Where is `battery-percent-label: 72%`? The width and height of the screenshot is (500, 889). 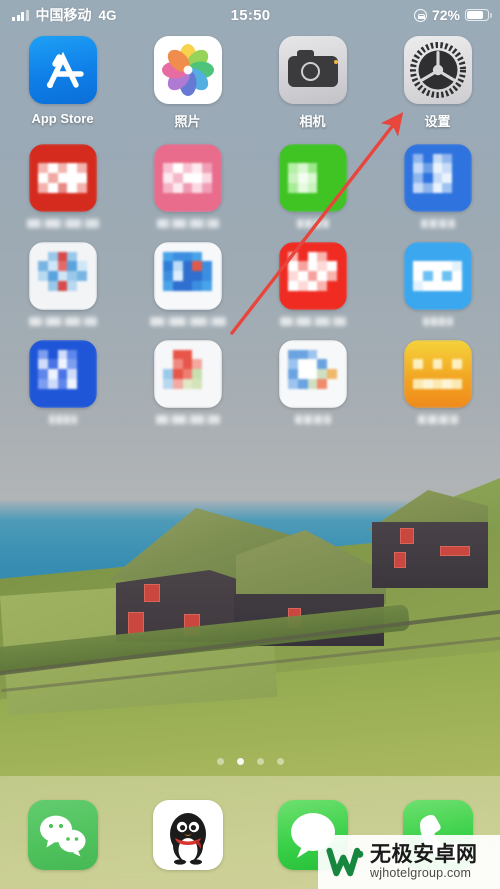
battery-percent-label: 72% is located at coordinates (445, 15).